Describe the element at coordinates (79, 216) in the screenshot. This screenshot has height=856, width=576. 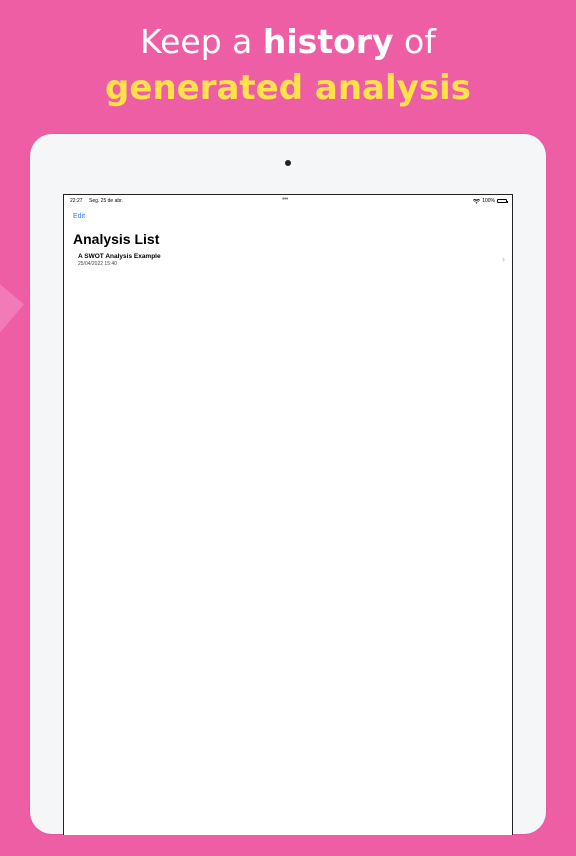
I see `edit-button: Edit` at that location.